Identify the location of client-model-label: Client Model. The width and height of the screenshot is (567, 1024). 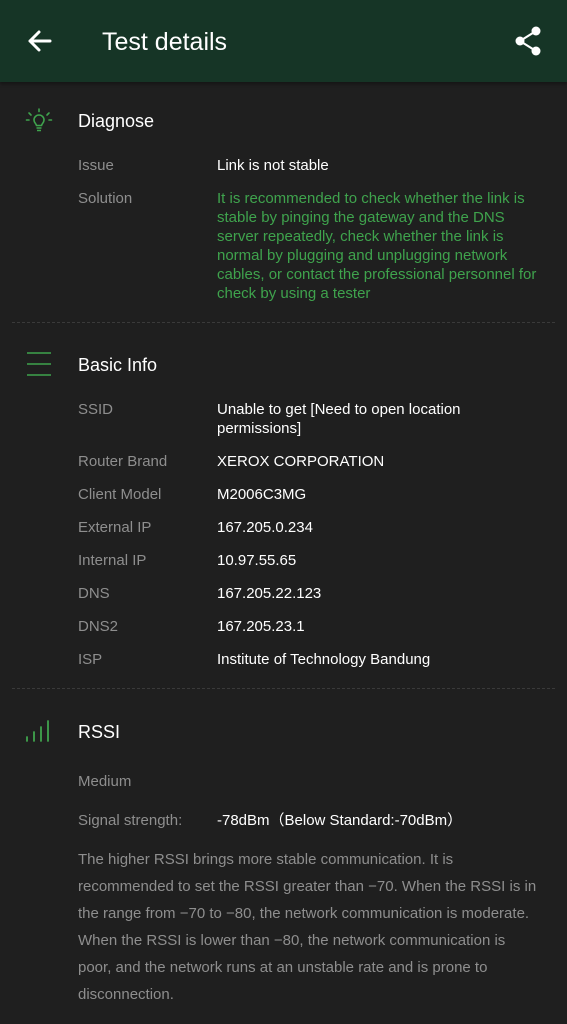
(120, 494).